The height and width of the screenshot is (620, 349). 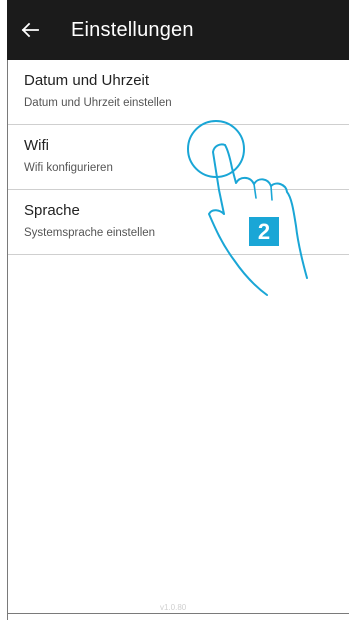 What do you see at coordinates (178, 222) in the screenshot?
I see `settings-item-language: Sprache Systemsprache einstellen` at bounding box center [178, 222].